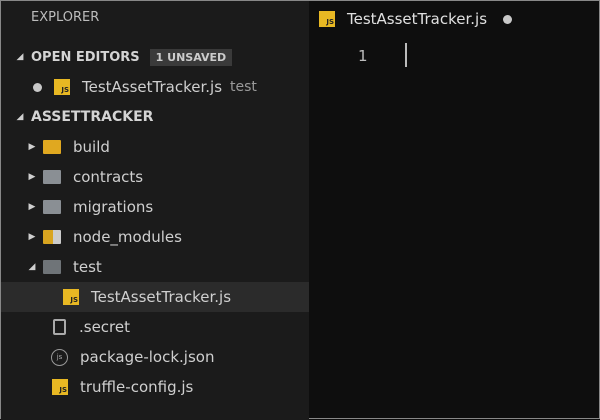 The width and height of the screenshot is (600, 420). What do you see at coordinates (406, 55) in the screenshot?
I see `text-cursor` at bounding box center [406, 55].